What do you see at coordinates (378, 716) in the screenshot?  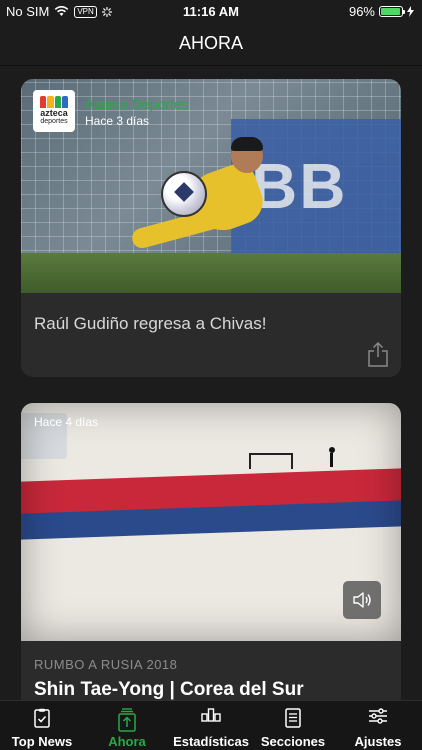 I see `sliders-icon` at bounding box center [378, 716].